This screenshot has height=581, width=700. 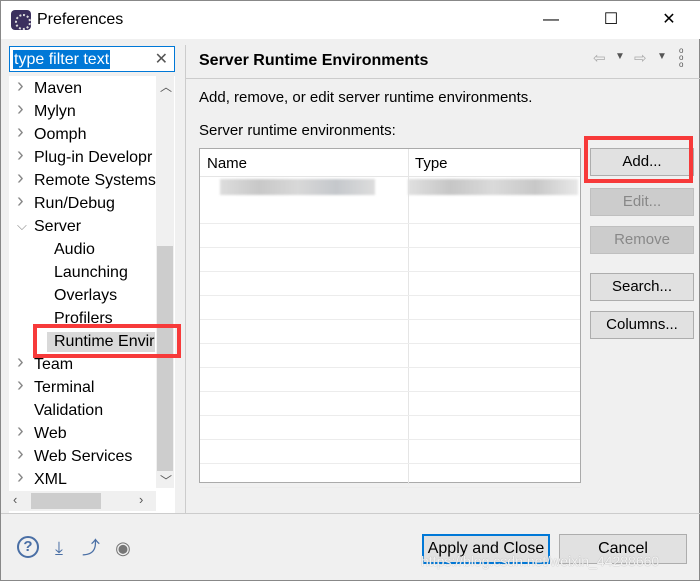 What do you see at coordinates (80, 19) in the screenshot?
I see `window-title: Preferences` at bounding box center [80, 19].